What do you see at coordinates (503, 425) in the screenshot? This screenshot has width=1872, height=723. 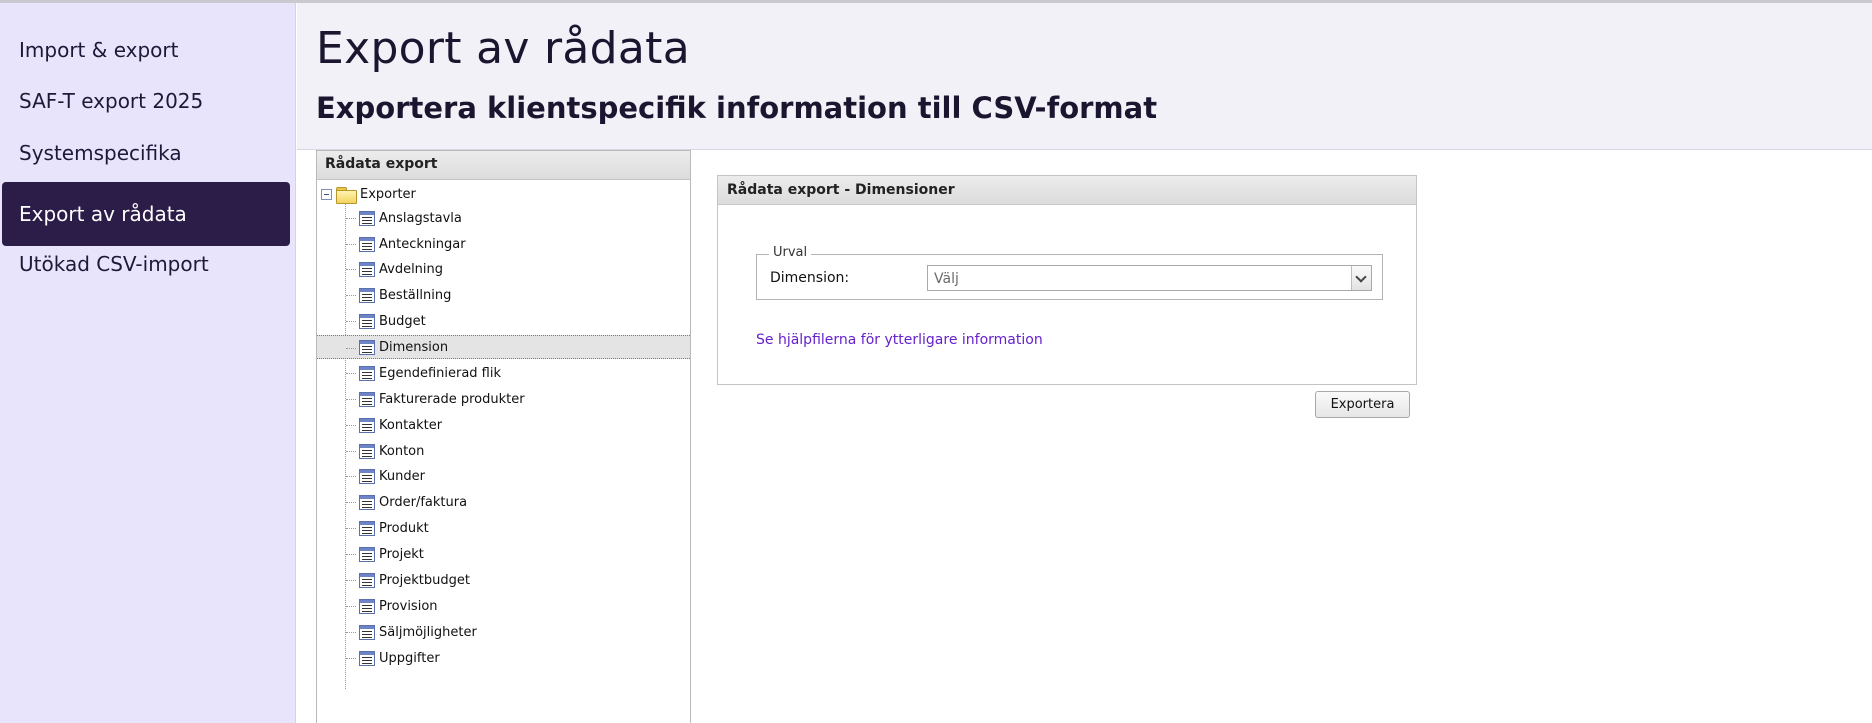 I see `tree-item-kontakter: Kontakter` at bounding box center [503, 425].